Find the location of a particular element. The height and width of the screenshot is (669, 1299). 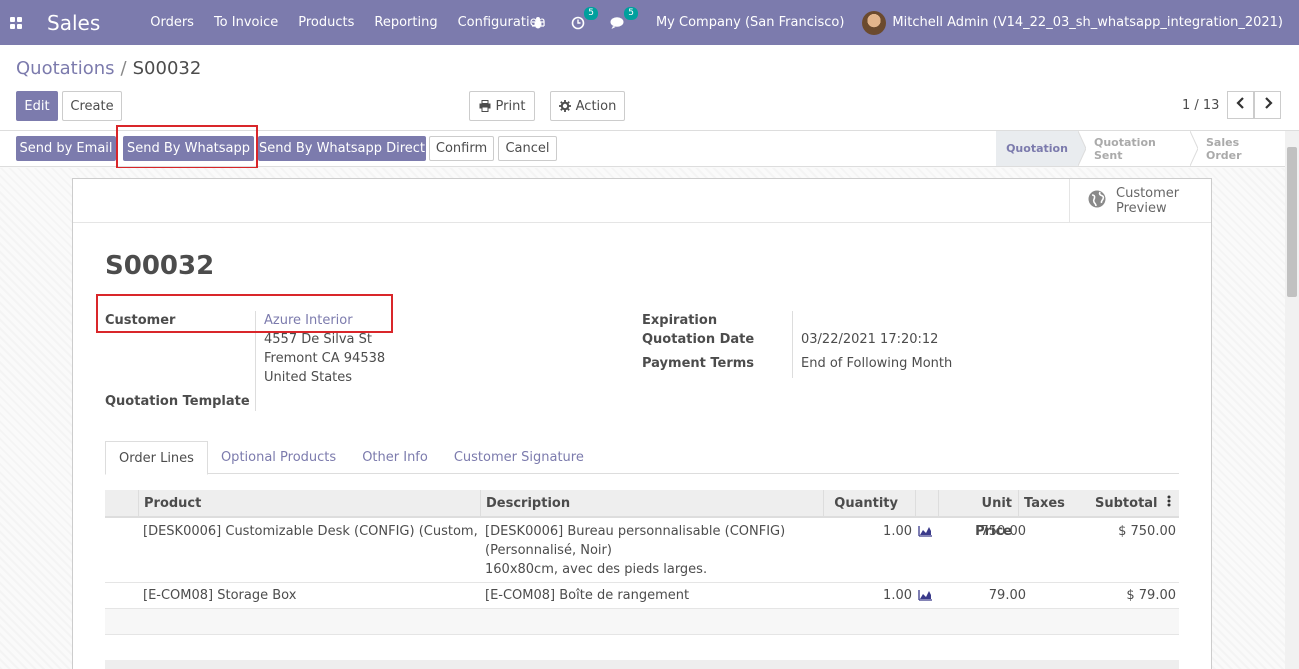

company-switcher: My Company (San Francisco) is located at coordinates (750, 22).